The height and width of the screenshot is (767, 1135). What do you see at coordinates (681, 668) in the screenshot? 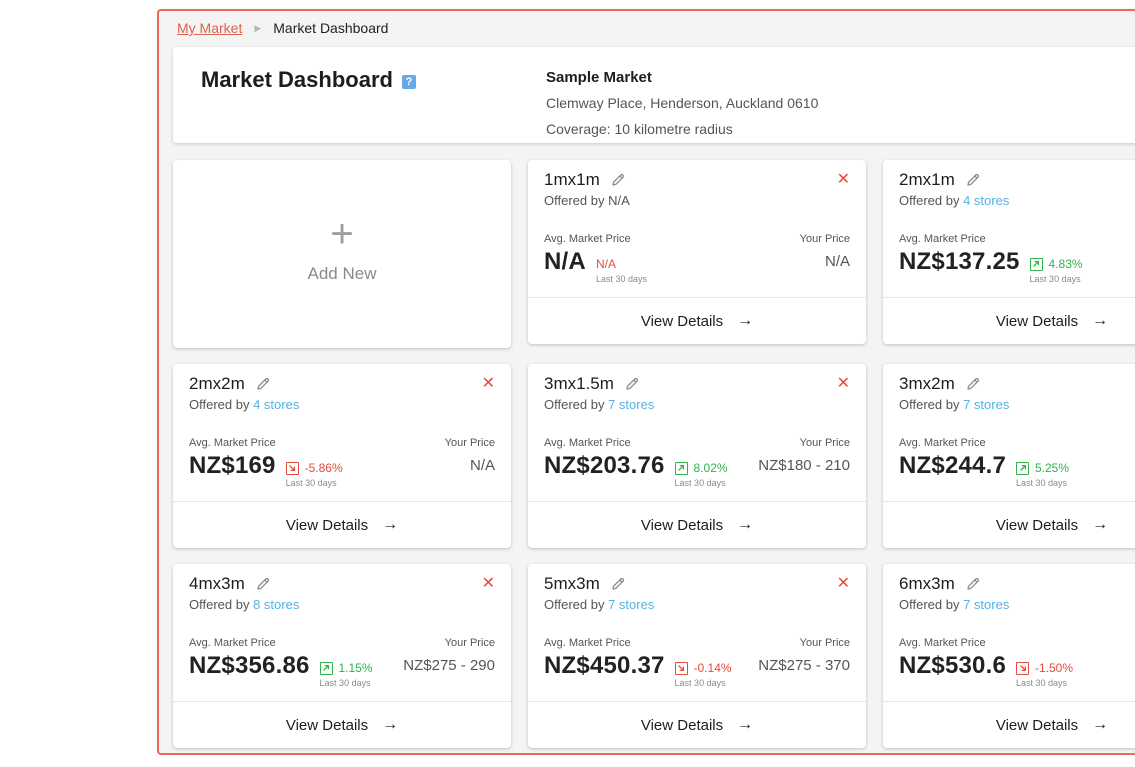
I see `trend-down-icon` at bounding box center [681, 668].